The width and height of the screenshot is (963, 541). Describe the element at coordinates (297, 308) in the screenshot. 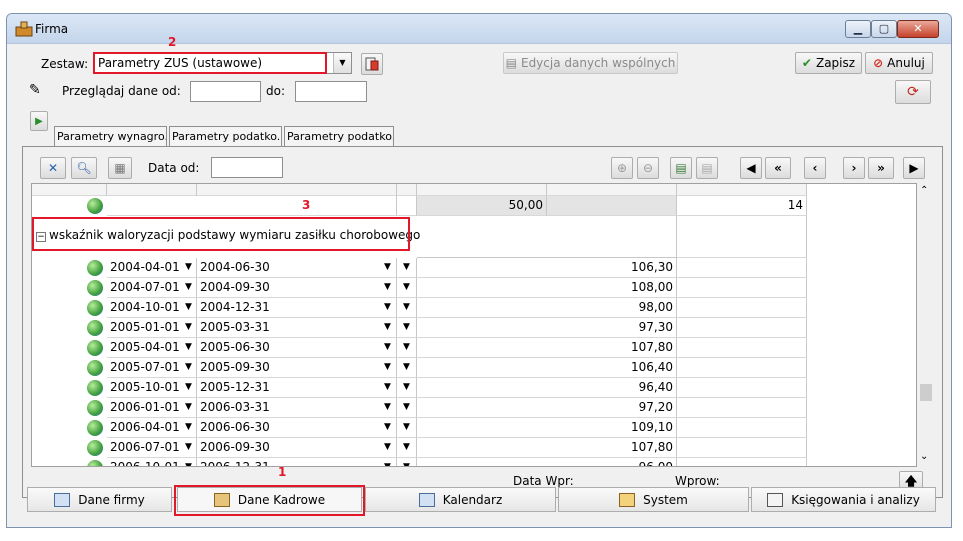

I see `row-to-cell: 2004-12-31` at that location.